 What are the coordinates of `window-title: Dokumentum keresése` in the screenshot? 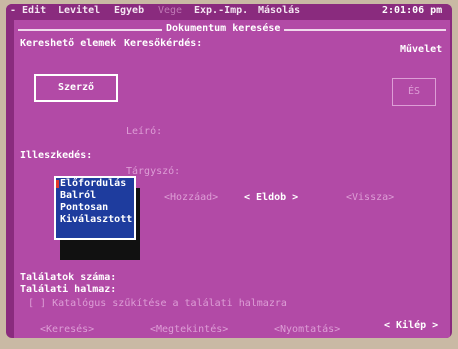 It's located at (223, 28).